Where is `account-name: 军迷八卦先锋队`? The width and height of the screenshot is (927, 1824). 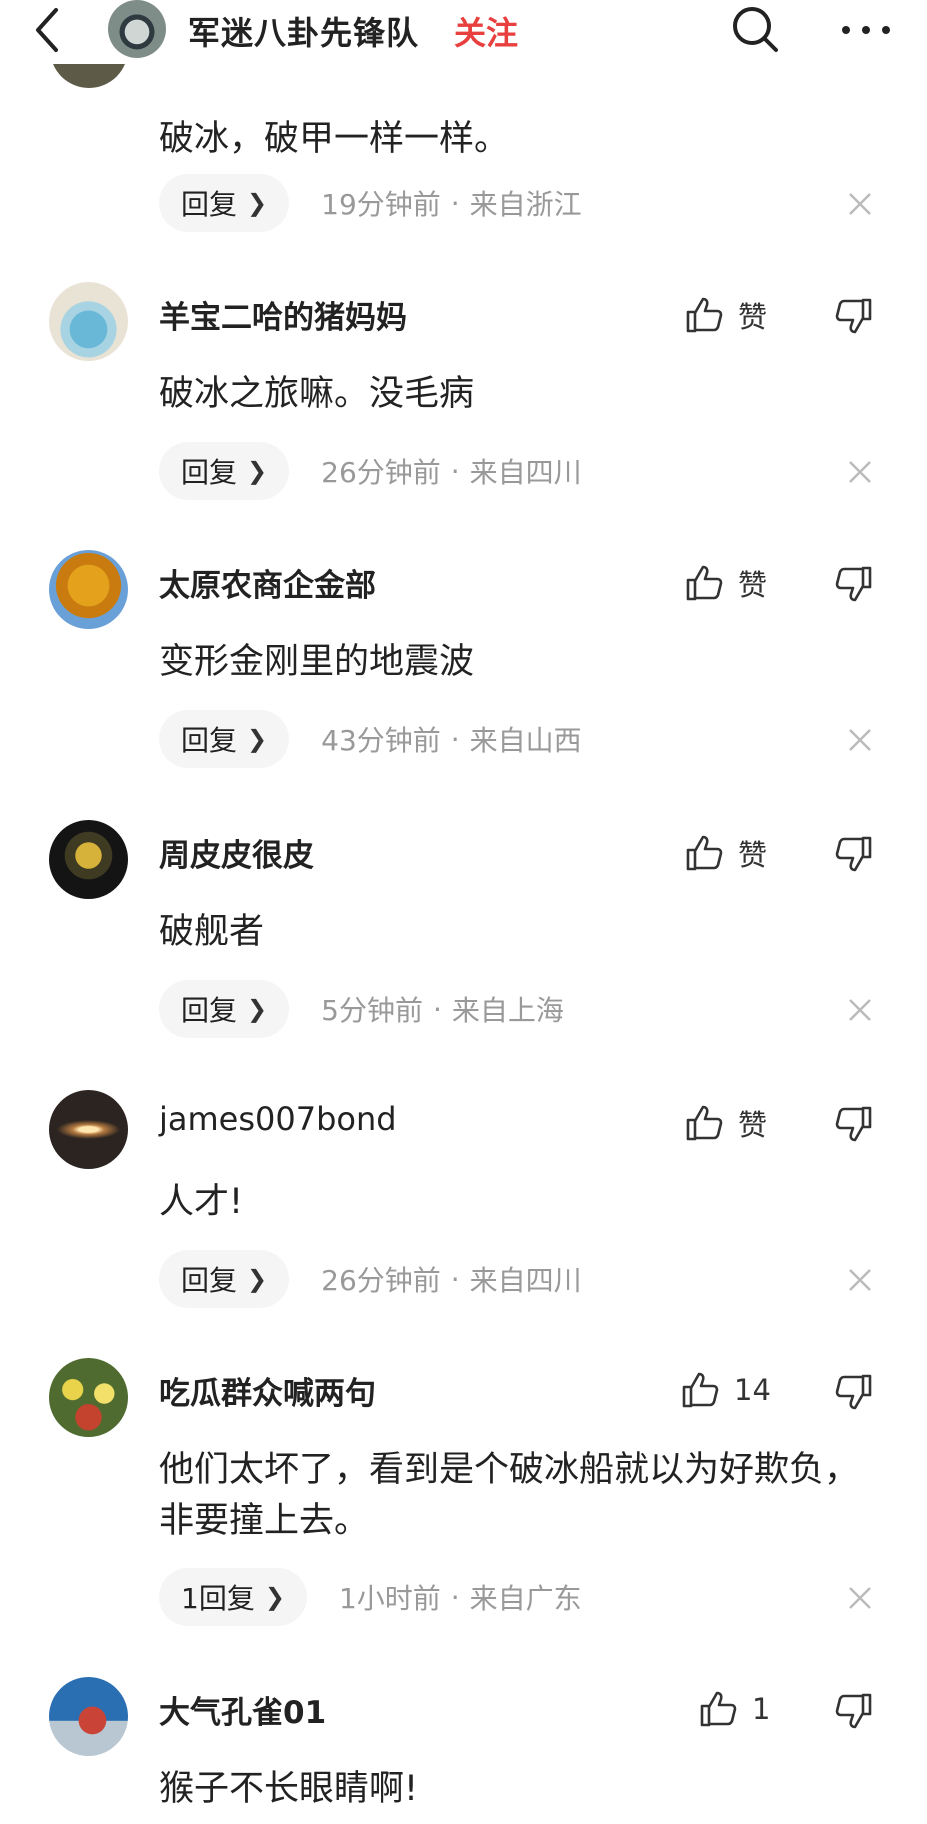 account-name: 军迷八卦先锋队 is located at coordinates (303, 31).